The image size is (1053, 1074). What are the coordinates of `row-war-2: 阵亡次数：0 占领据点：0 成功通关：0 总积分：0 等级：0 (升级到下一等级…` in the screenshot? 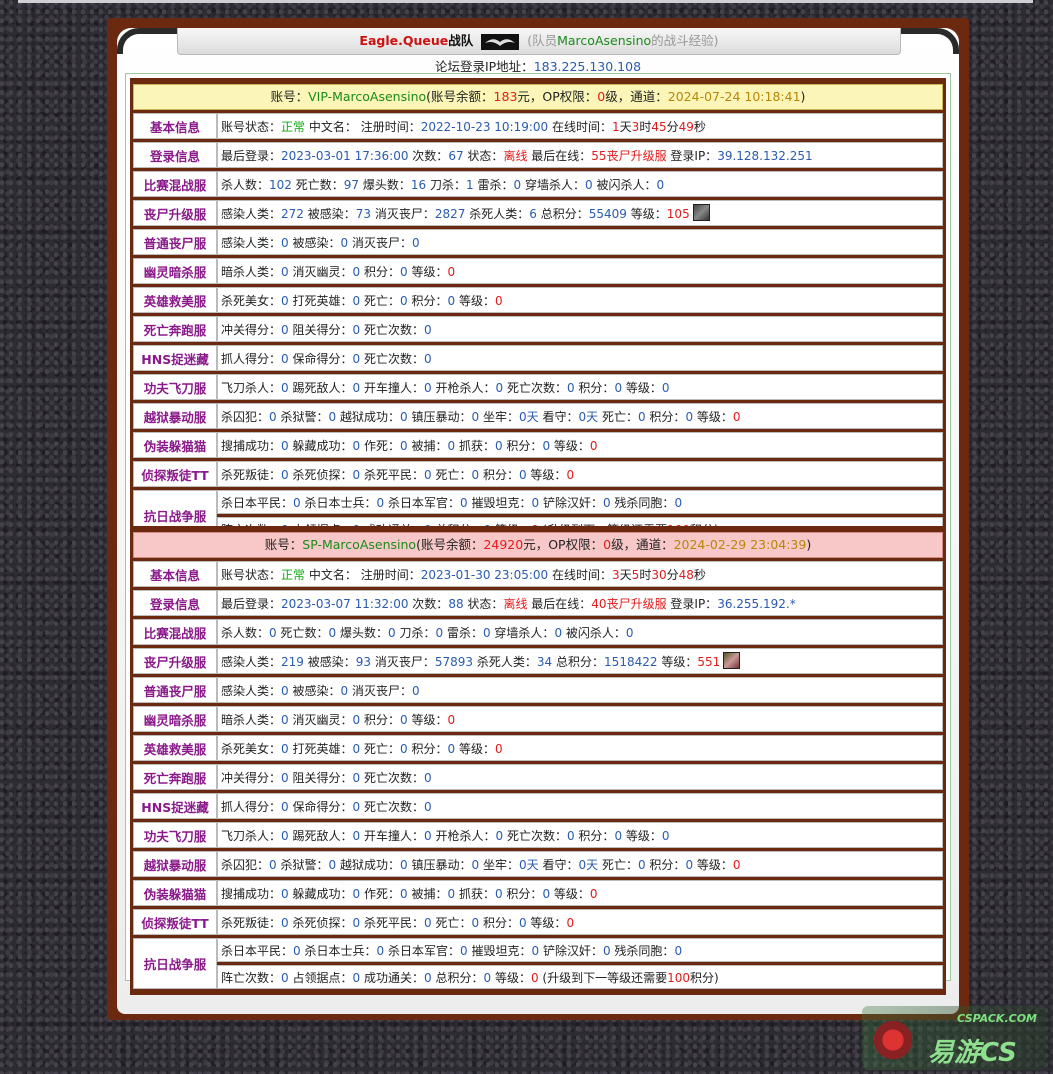 It's located at (538, 977).